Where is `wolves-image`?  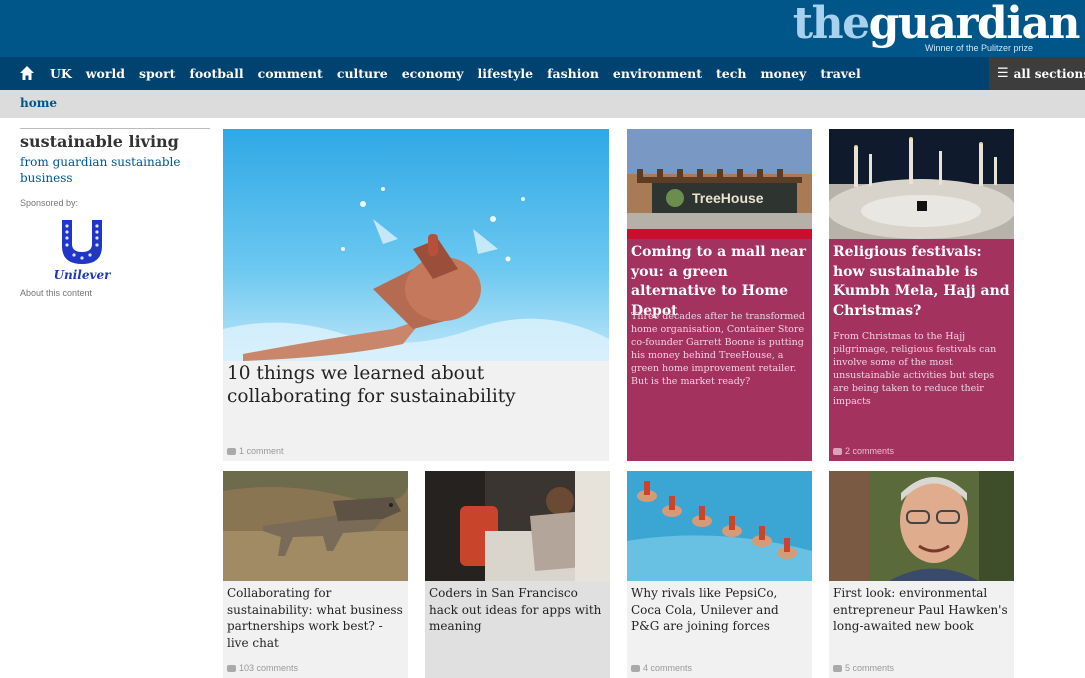
wolves-image is located at coordinates (315, 526).